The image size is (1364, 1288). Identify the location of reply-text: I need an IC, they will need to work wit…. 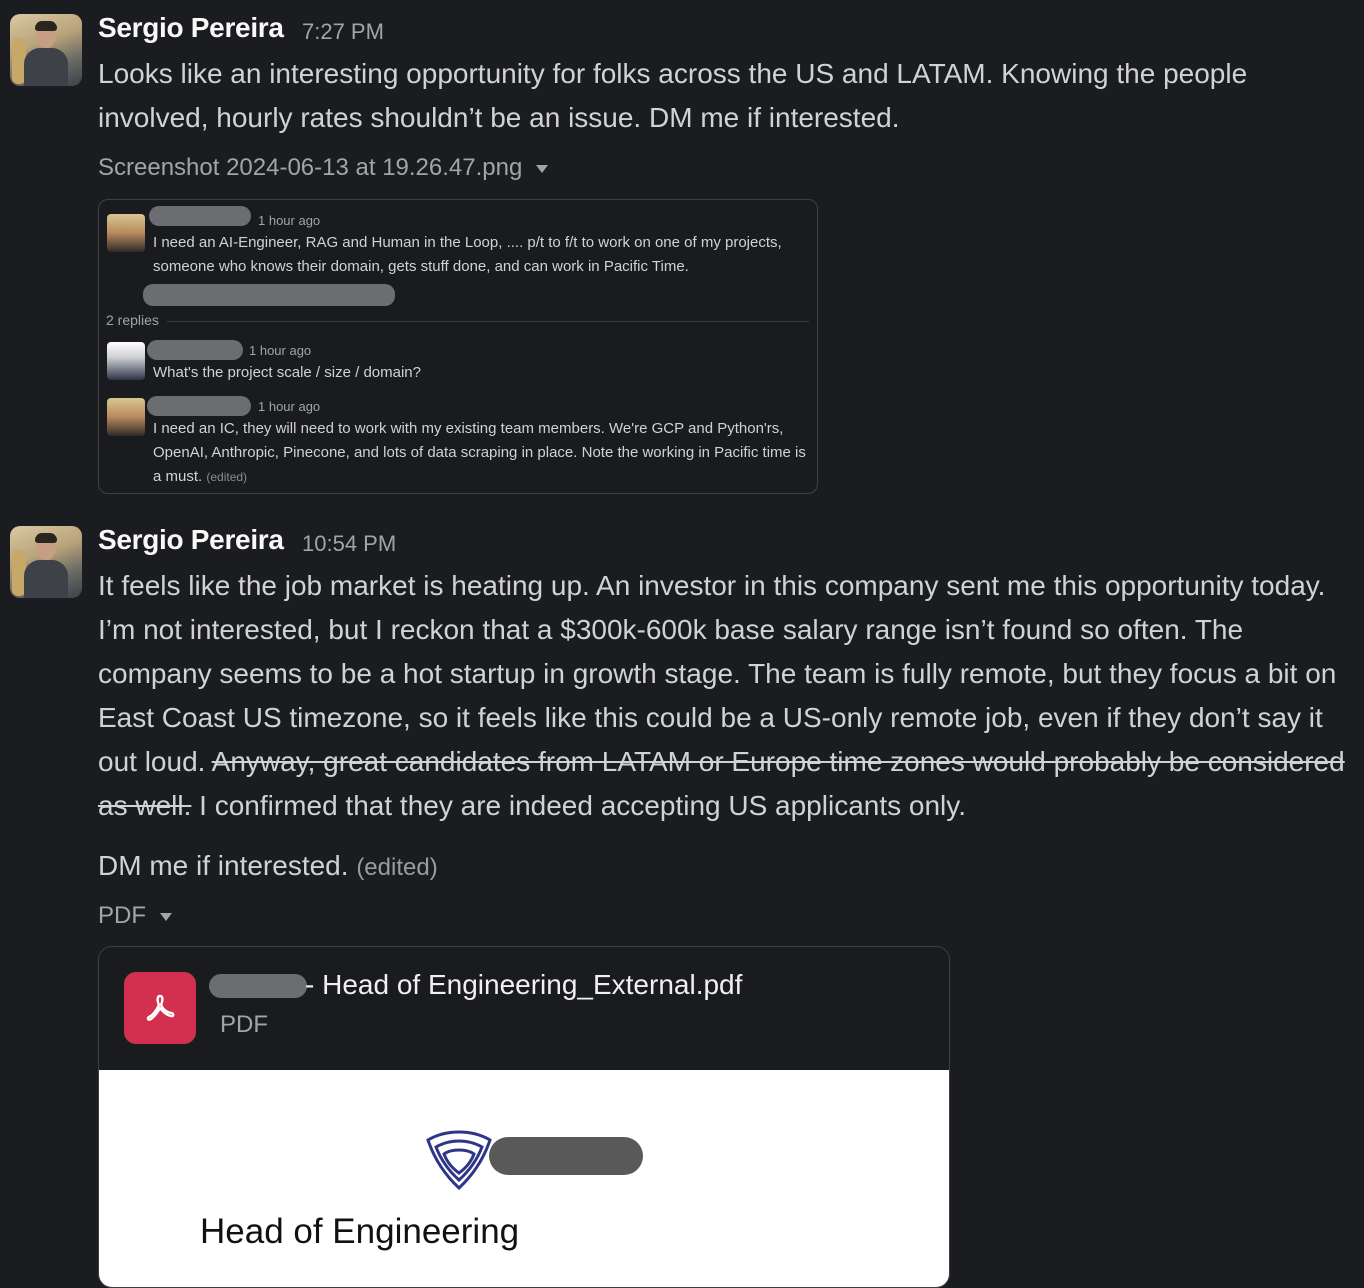
(483, 453).